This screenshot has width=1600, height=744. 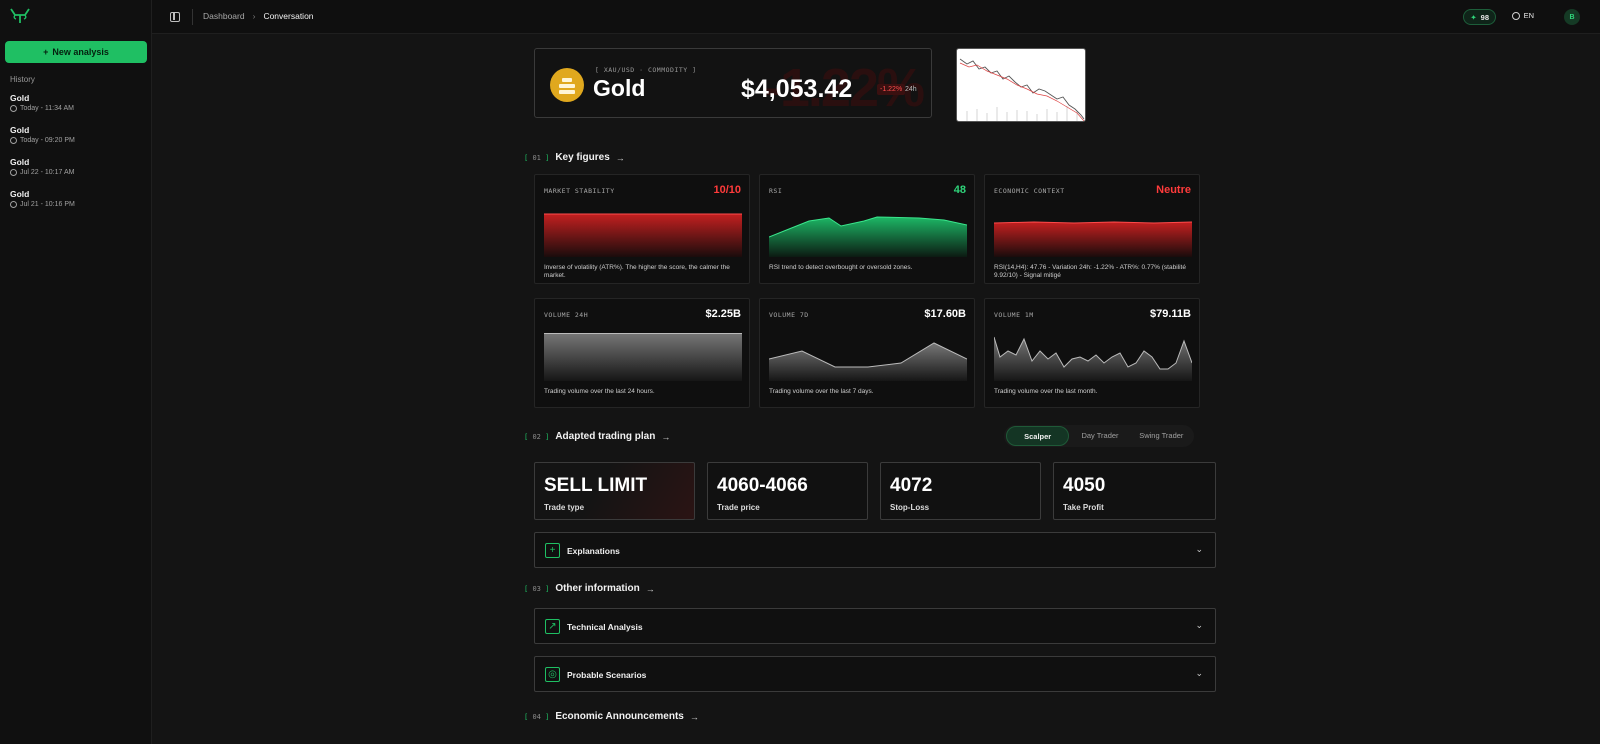 I want to click on stop-loss-card: 4072 Stop-Loss, so click(x=960, y=491).